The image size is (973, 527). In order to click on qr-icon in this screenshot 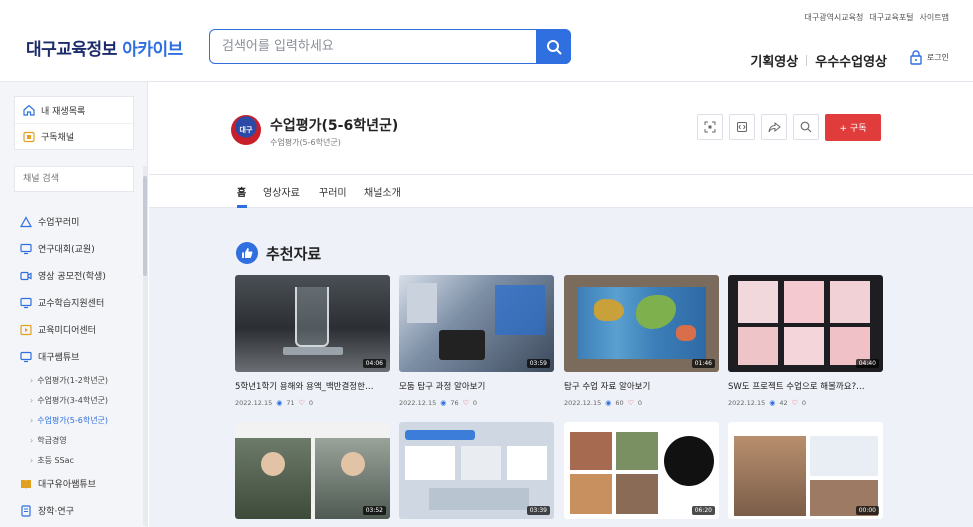, I will do `click(710, 127)`.